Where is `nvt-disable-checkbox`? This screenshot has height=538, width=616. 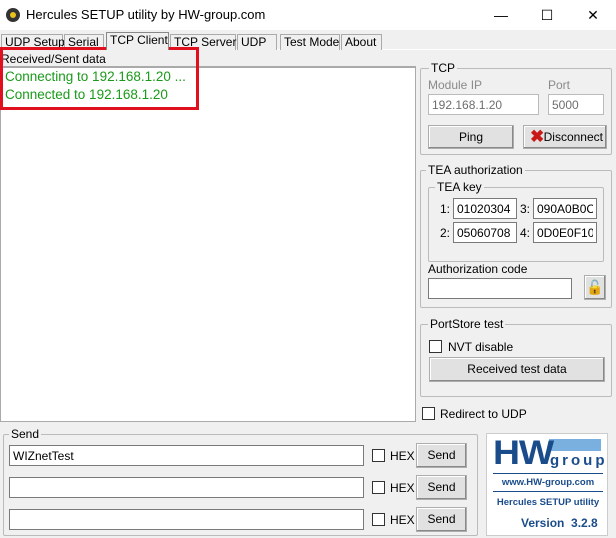
nvt-disable-checkbox is located at coordinates (435, 346).